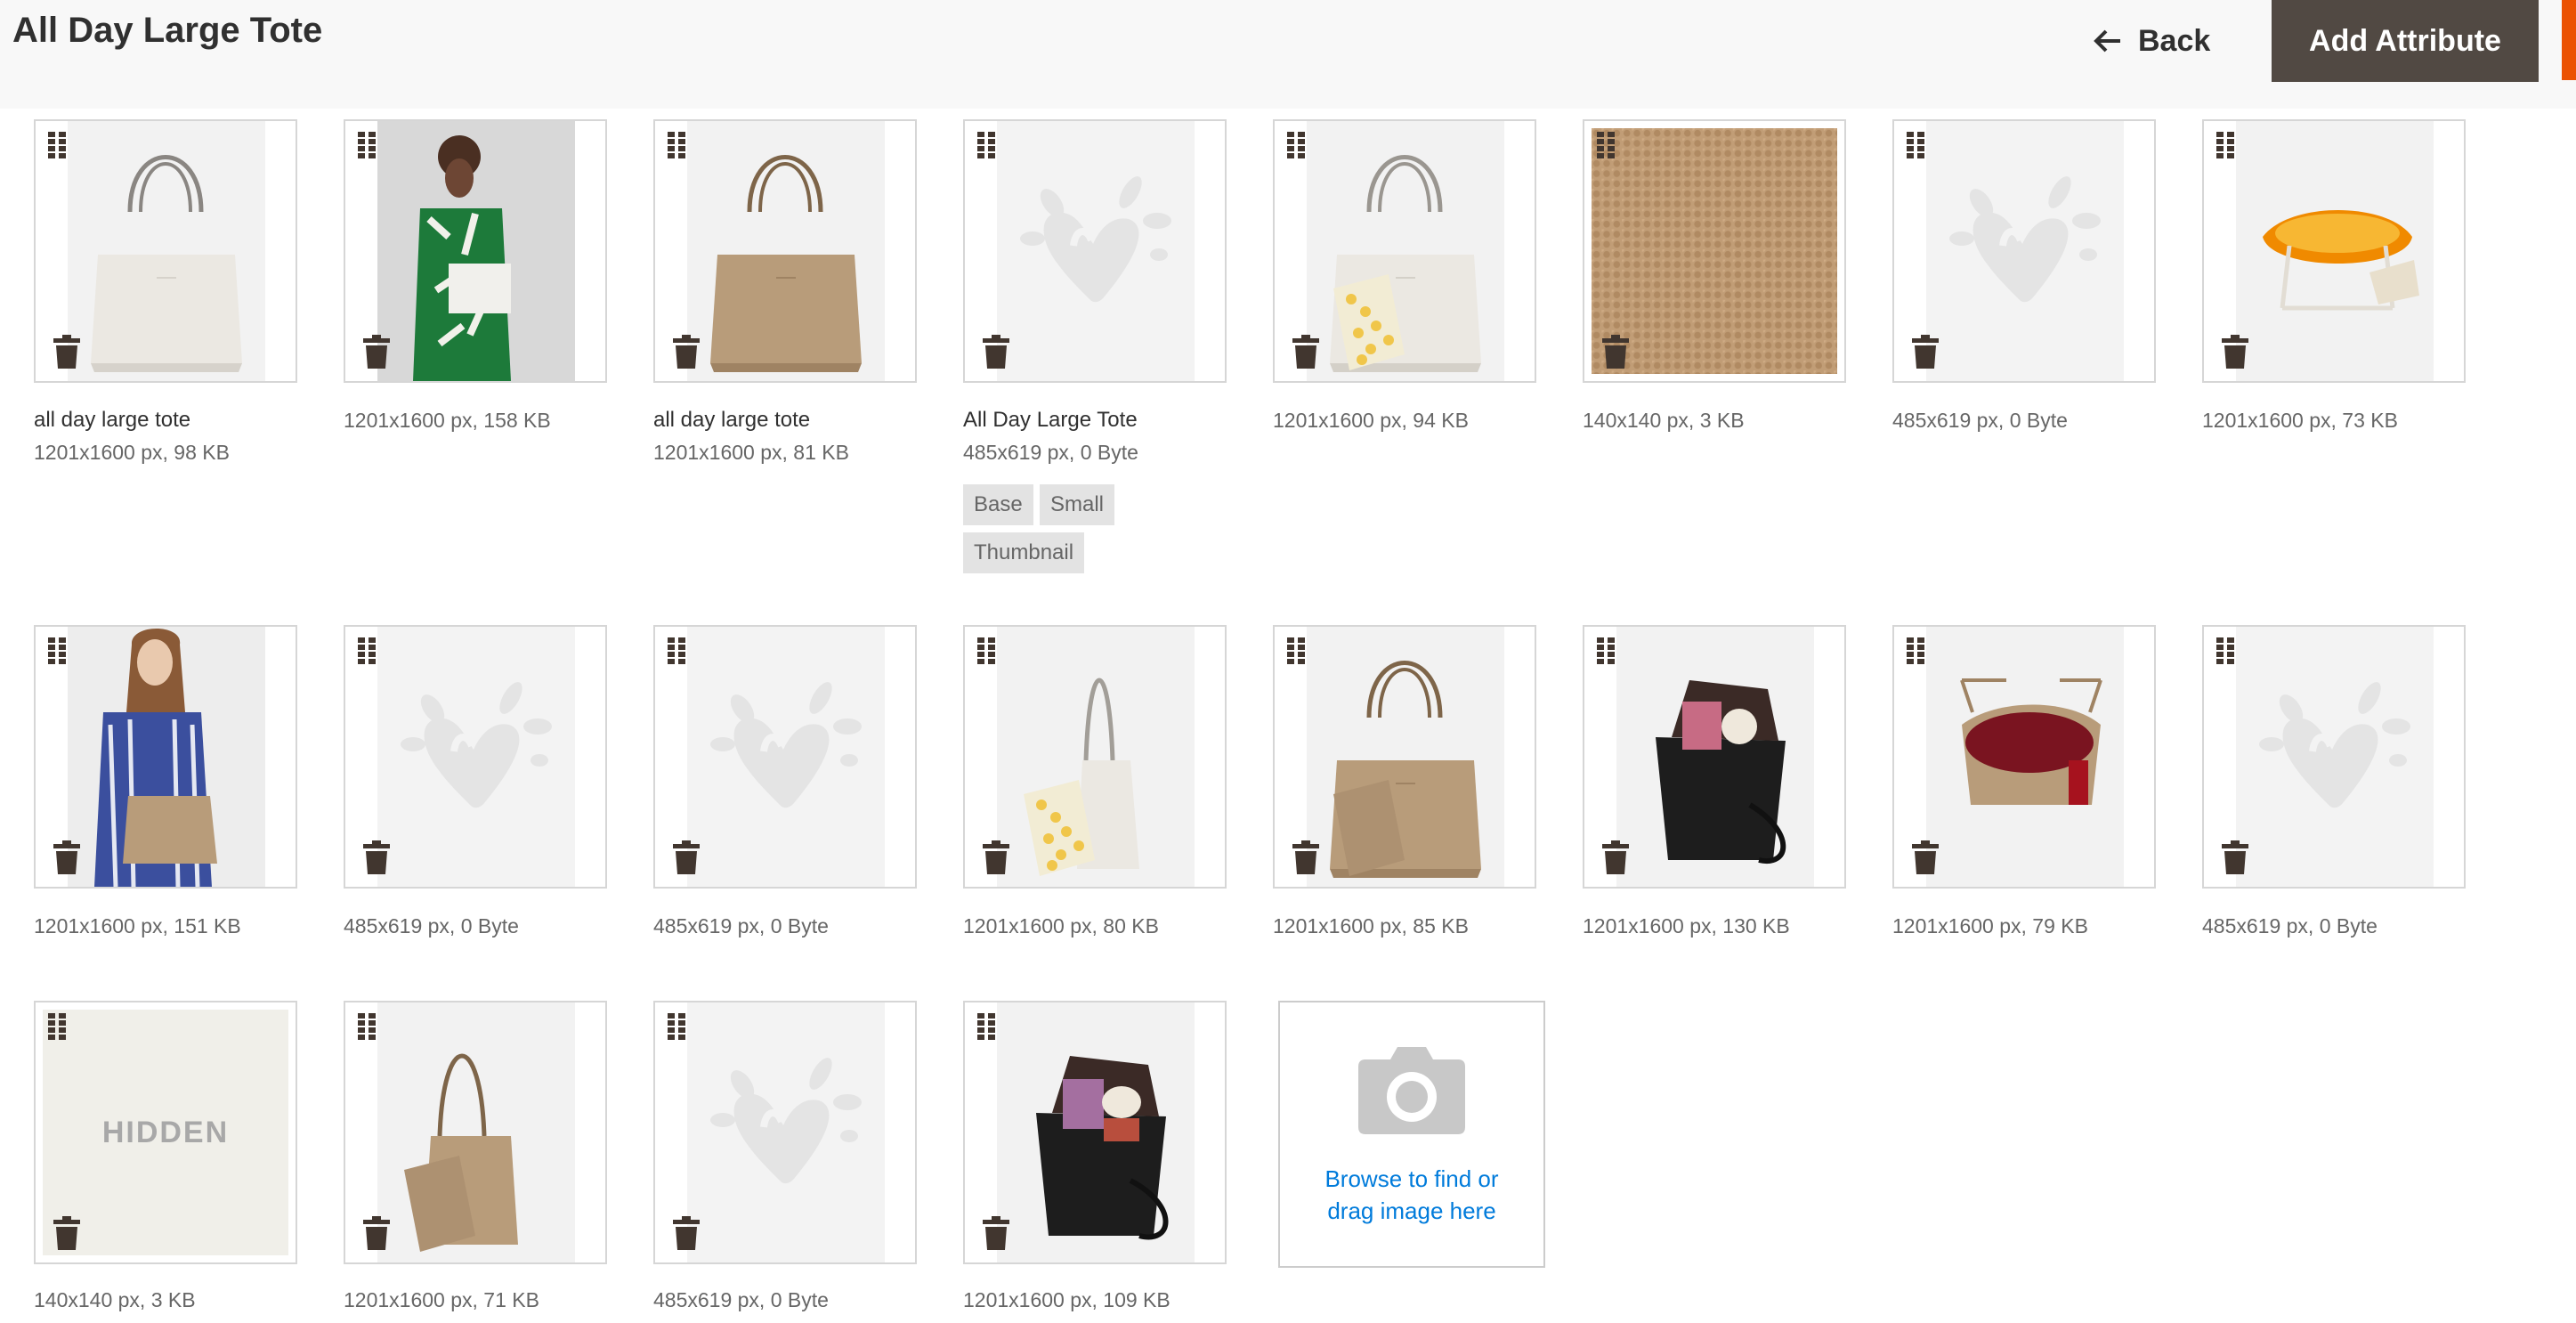 Image resolution: width=2576 pixels, height=1323 pixels. What do you see at coordinates (1024, 552) in the screenshot?
I see `role-tag-thumbnail: Thumbnail` at bounding box center [1024, 552].